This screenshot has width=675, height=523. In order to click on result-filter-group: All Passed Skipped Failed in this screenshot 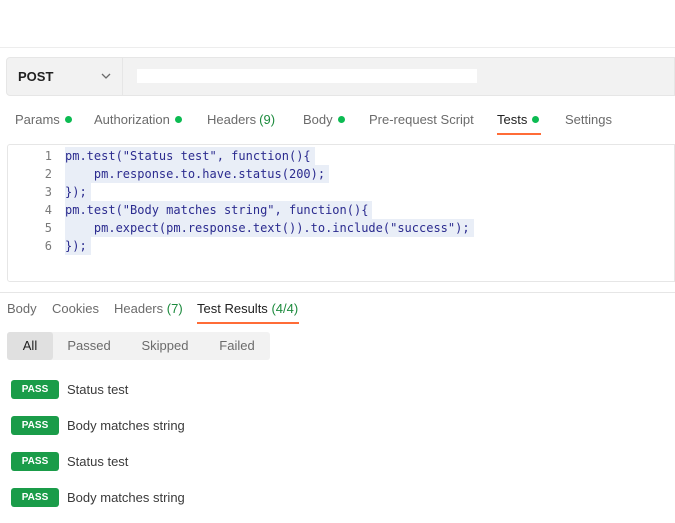, I will do `click(138, 346)`.